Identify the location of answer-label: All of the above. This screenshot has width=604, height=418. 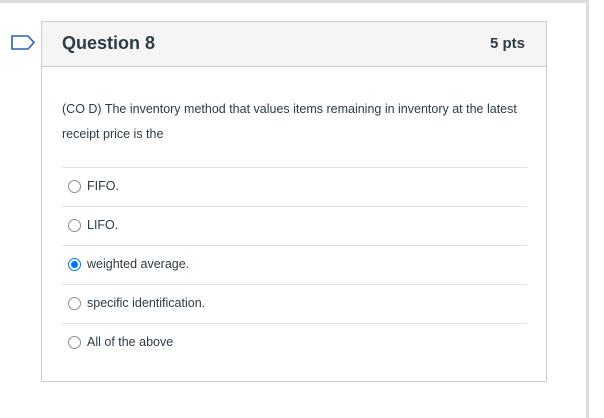
(130, 342).